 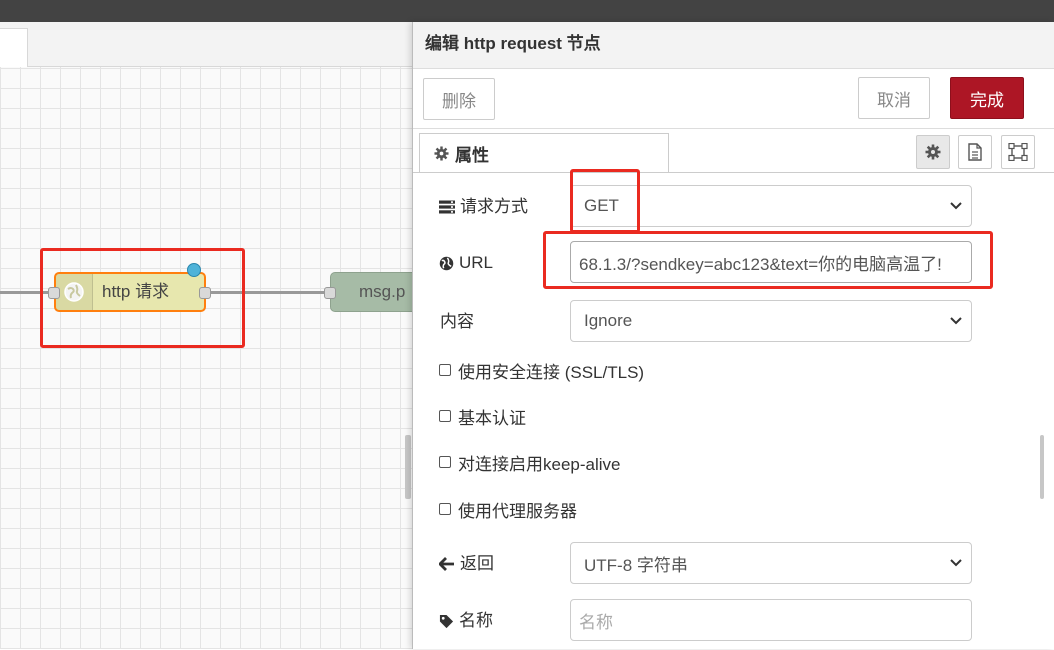 I want to click on checkbox-keep-alive-box, so click(x=445, y=462).